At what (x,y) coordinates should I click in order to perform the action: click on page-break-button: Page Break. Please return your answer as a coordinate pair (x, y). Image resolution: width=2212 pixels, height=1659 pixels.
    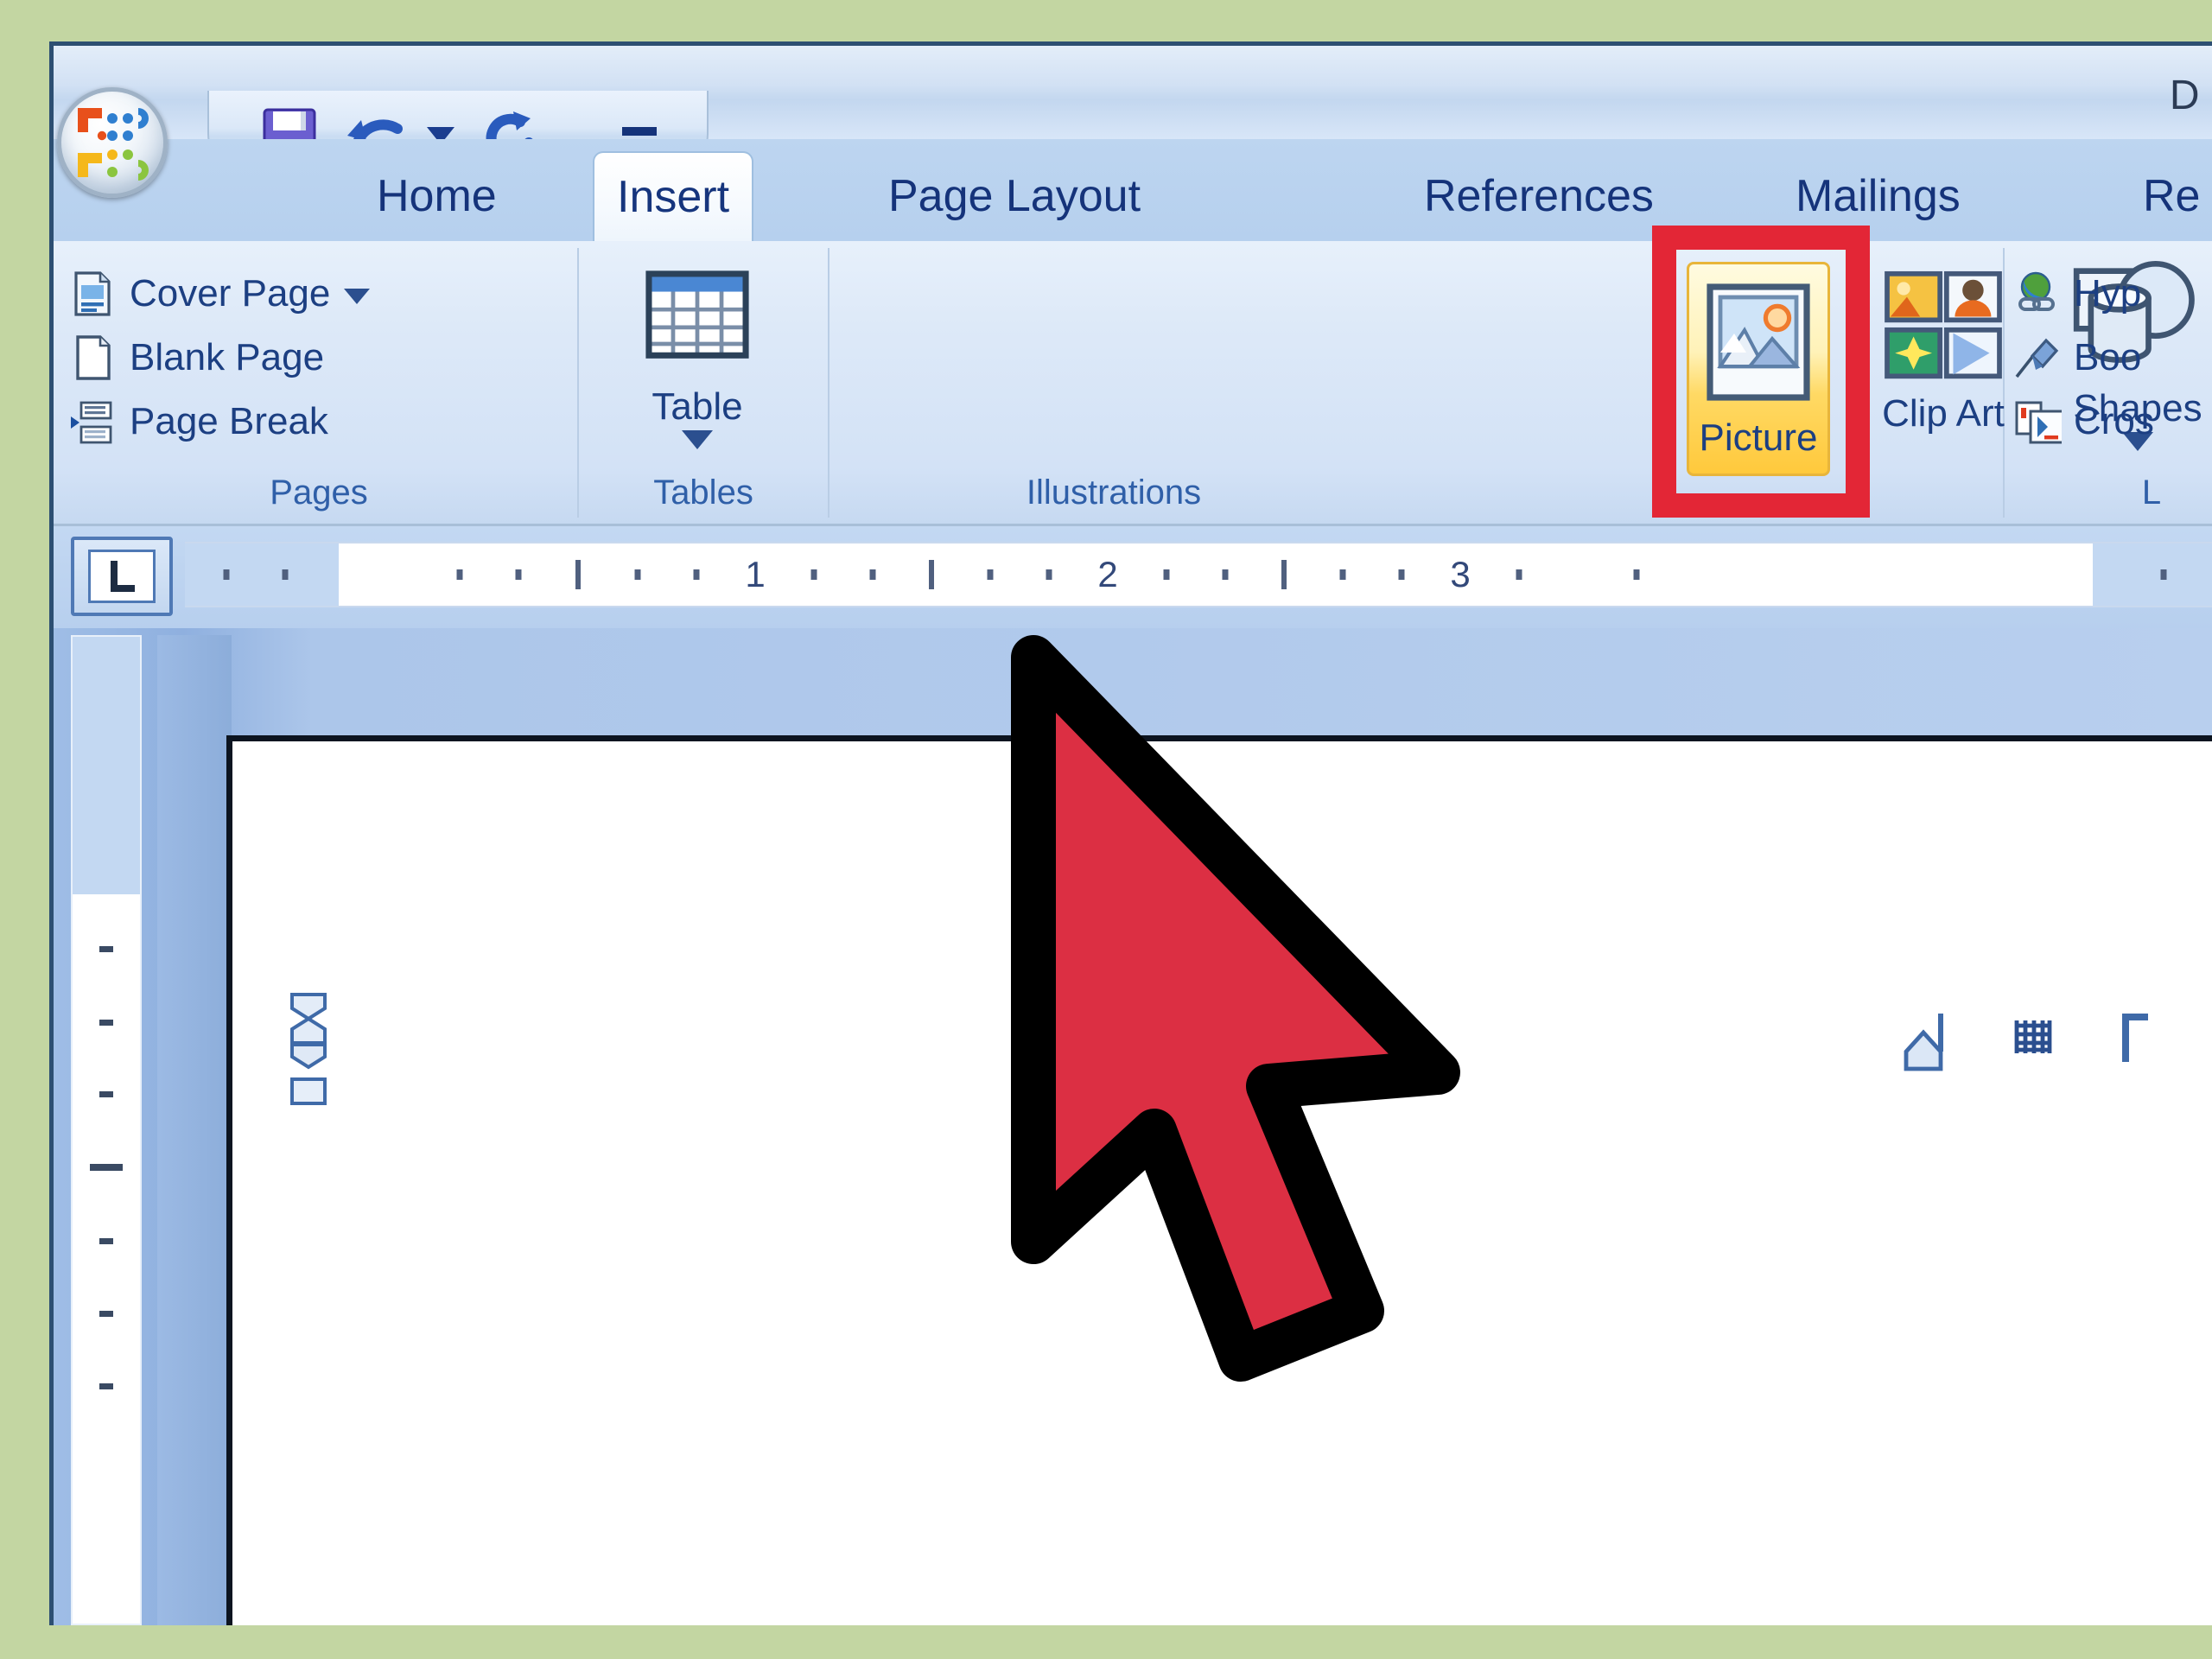
    Looking at the image, I should click on (318, 422).